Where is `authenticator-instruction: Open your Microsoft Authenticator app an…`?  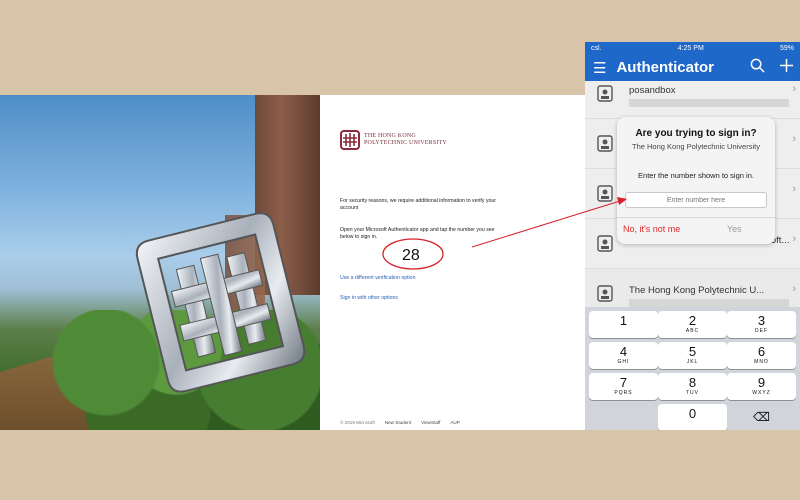 authenticator-instruction: Open your Microsoft Authenticator app an… is located at coordinates (417, 233).